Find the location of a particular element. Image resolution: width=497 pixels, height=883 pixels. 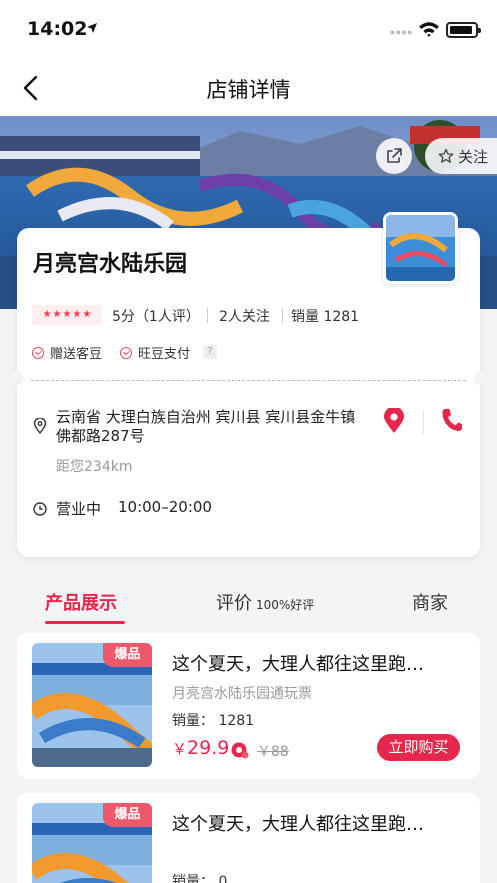

product-price: ￥29.9 is located at coordinates (200, 748).